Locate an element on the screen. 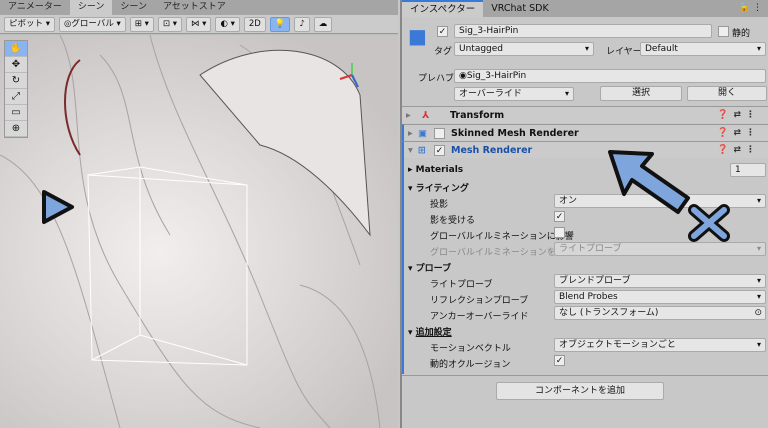 Image resolution: width=768 pixels, height=428 pixels. rect-tool-icon: ▭ is located at coordinates (16, 113).